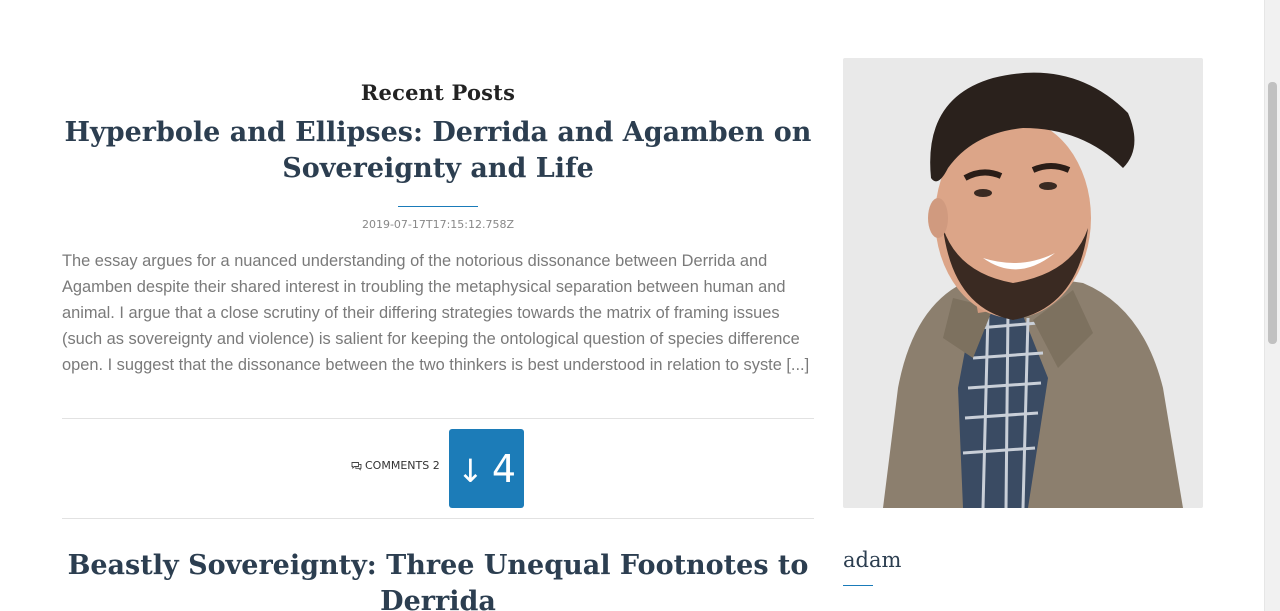 The image size is (1280, 611). What do you see at coordinates (470, 470) in the screenshot?
I see `downvote-arrow-icon: ↓` at bounding box center [470, 470].